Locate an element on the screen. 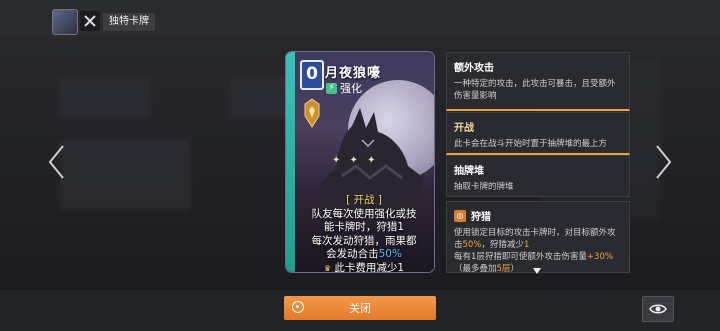  scroll-down-indicator-icon is located at coordinates (537, 271).